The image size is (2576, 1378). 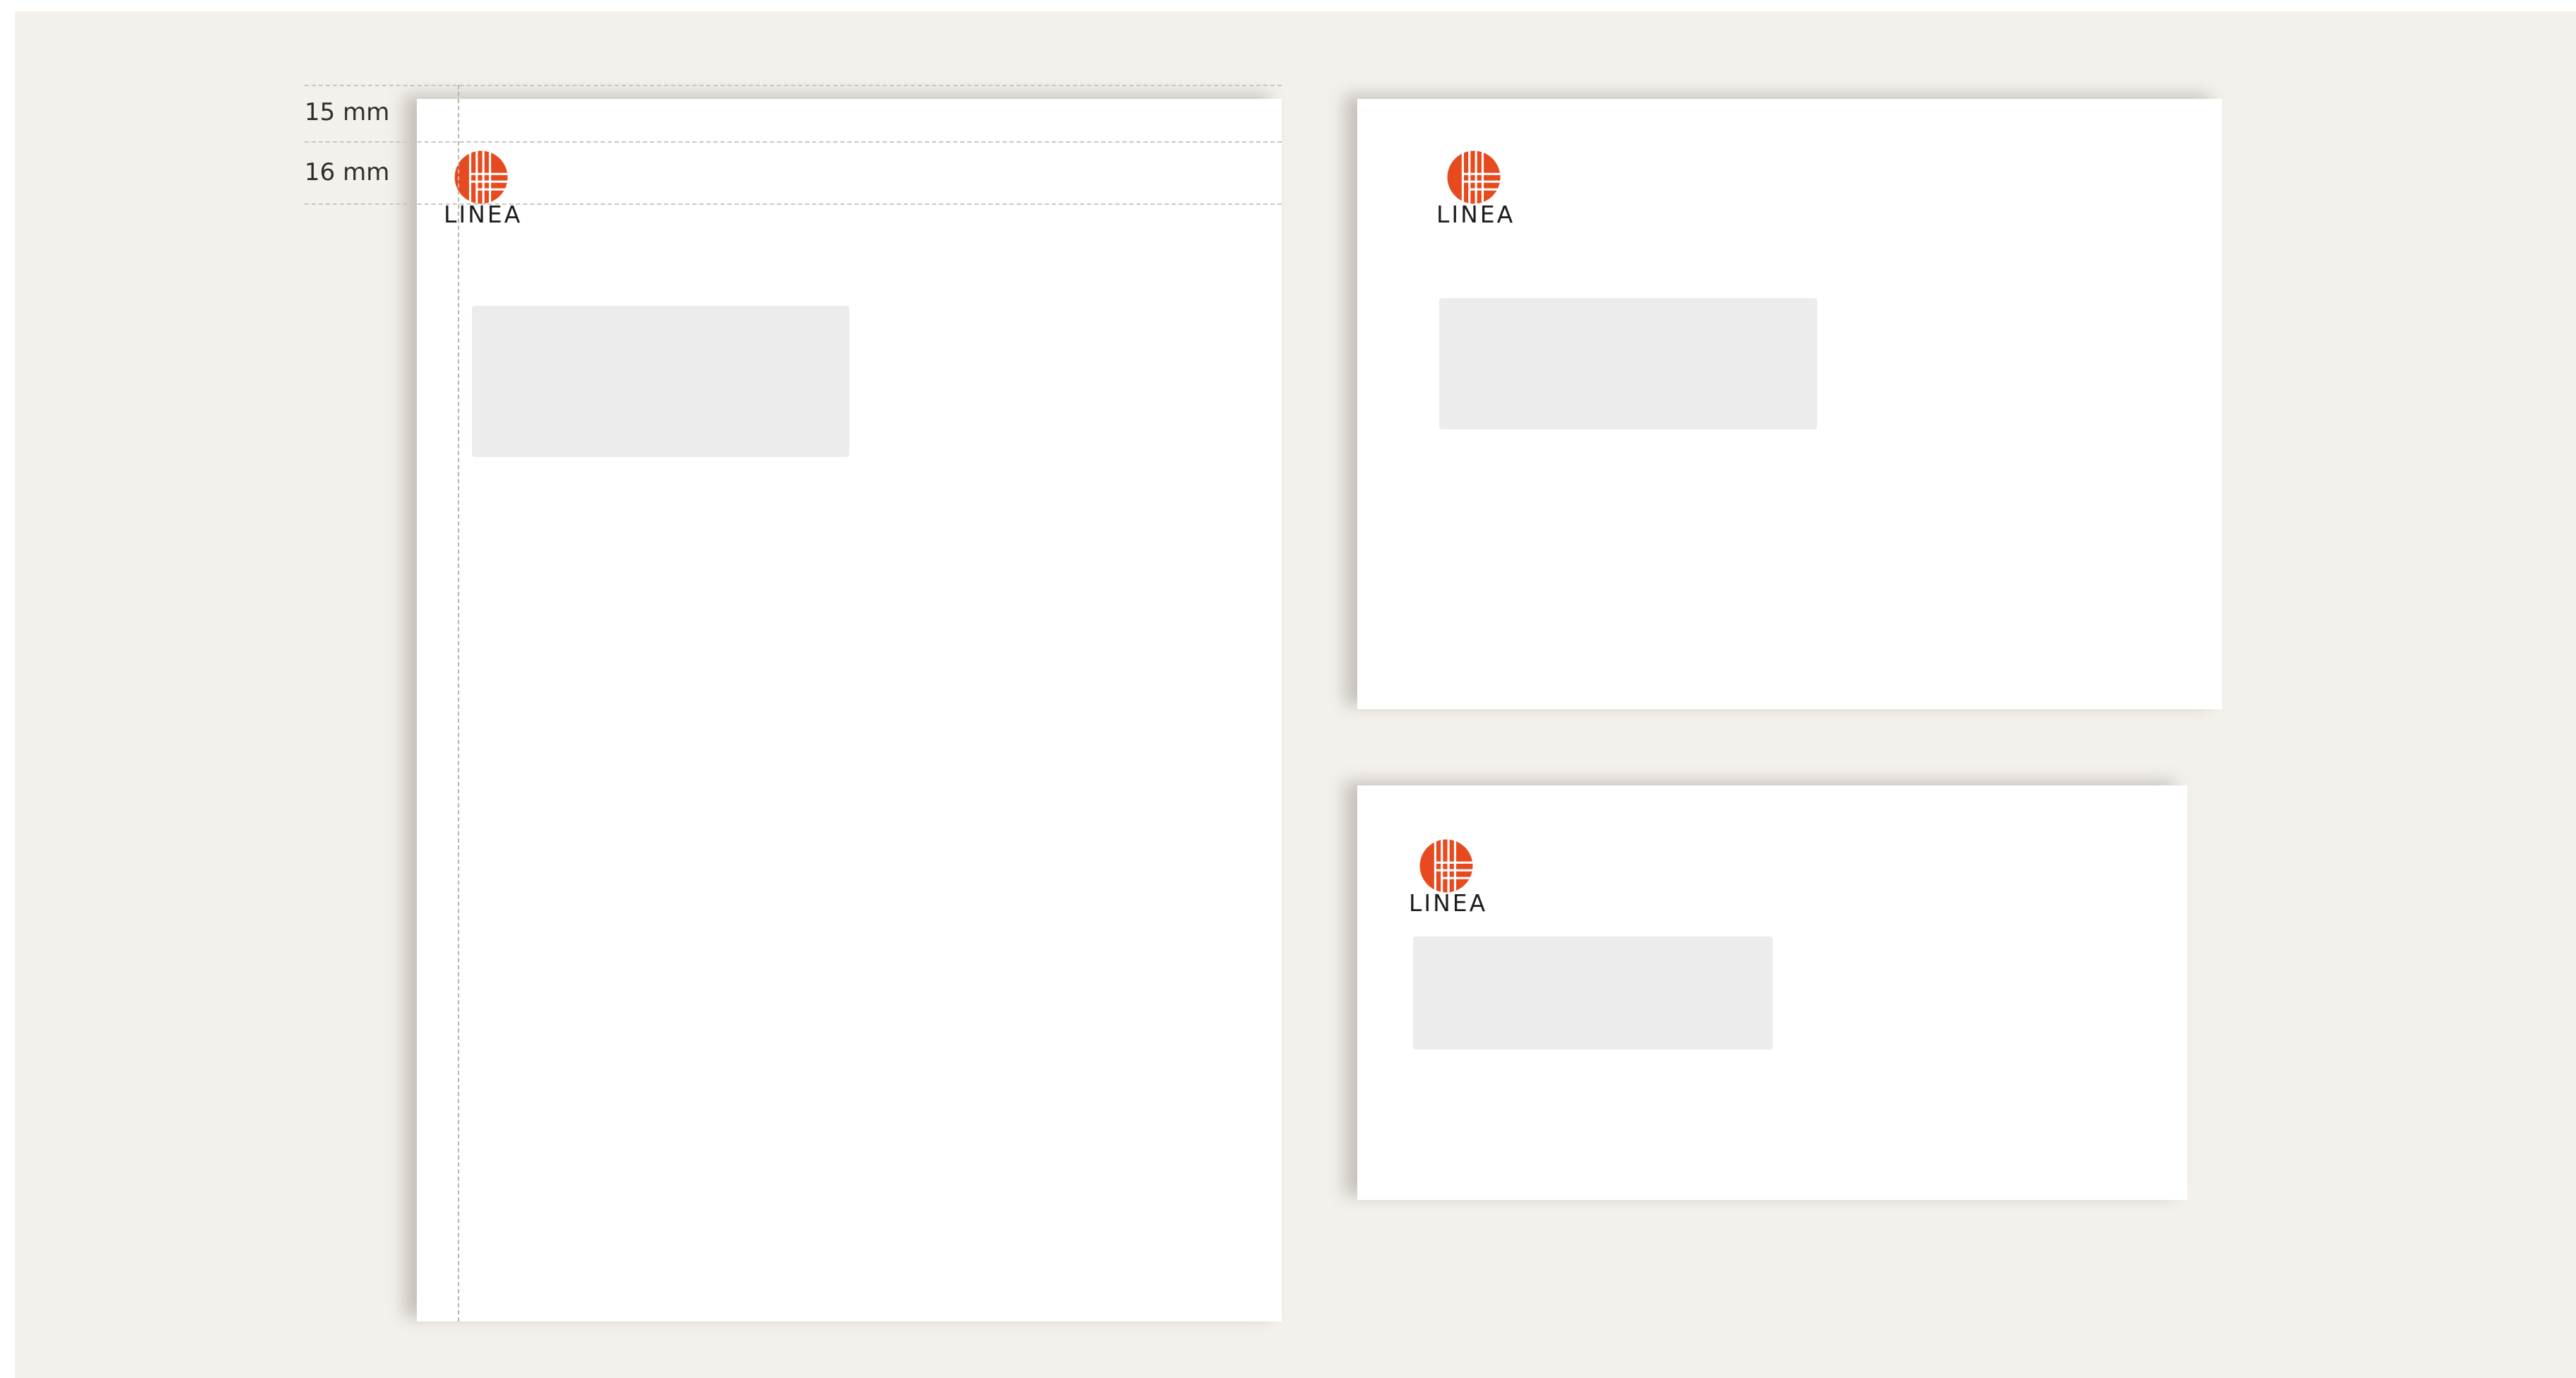 I want to click on dimension-label-logo-height: 16 mm, so click(x=347, y=172).